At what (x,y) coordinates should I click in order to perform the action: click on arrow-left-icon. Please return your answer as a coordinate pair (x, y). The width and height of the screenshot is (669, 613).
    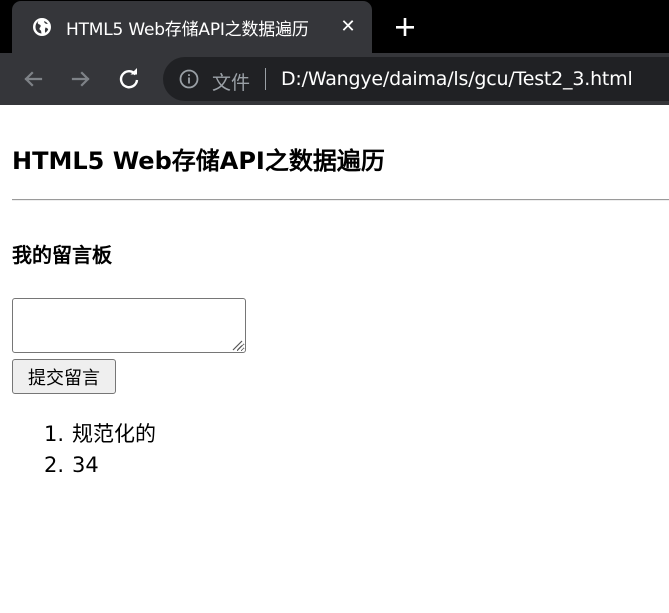
    Looking at the image, I should click on (33, 79).